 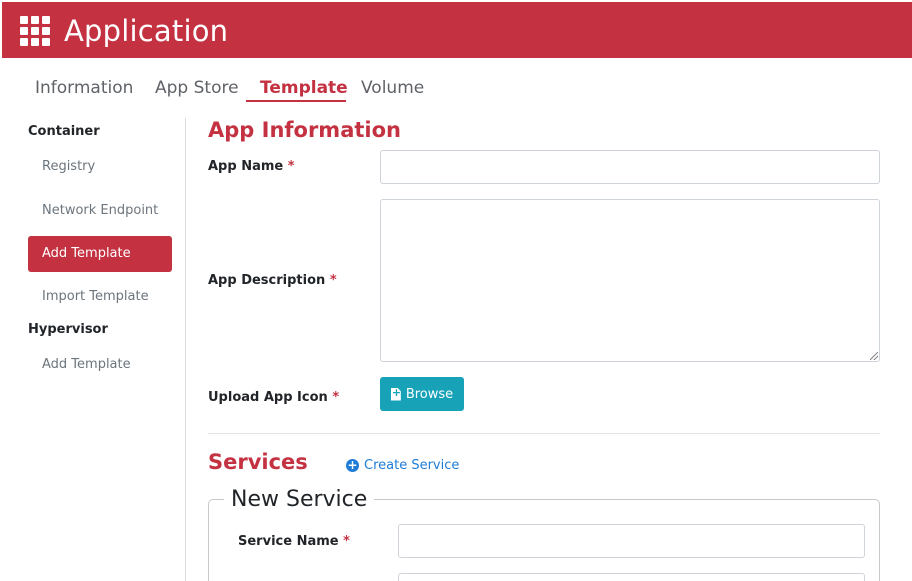 I want to click on browse-button: Browse, so click(x=422, y=394).